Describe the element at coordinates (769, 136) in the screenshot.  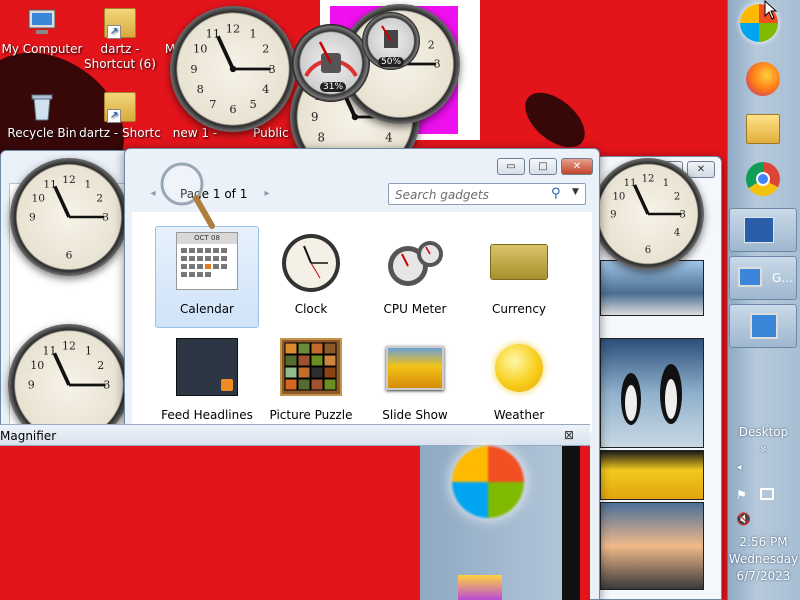
I see `file-explorer-icon` at that location.